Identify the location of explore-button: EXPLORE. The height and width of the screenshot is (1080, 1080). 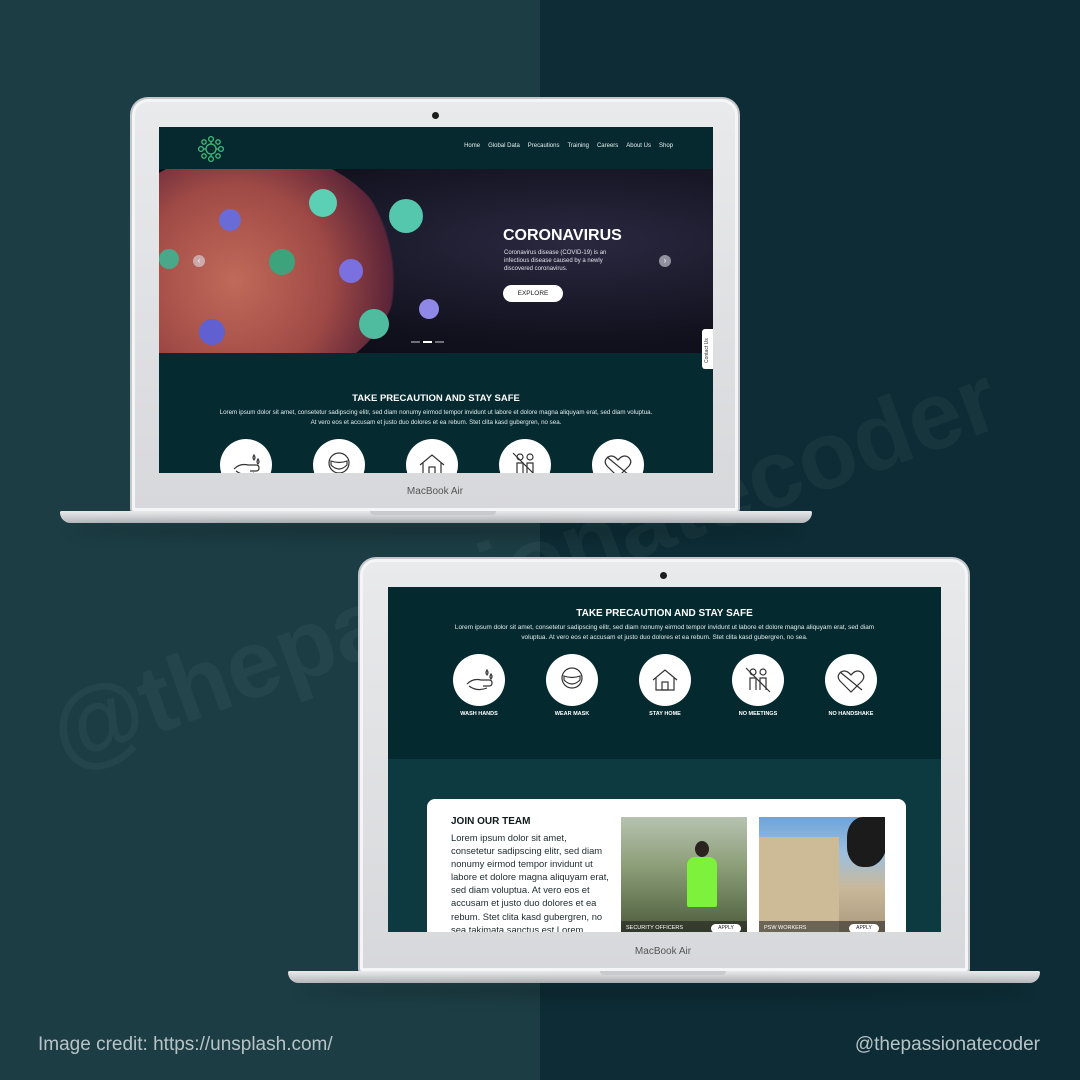
(533, 293).